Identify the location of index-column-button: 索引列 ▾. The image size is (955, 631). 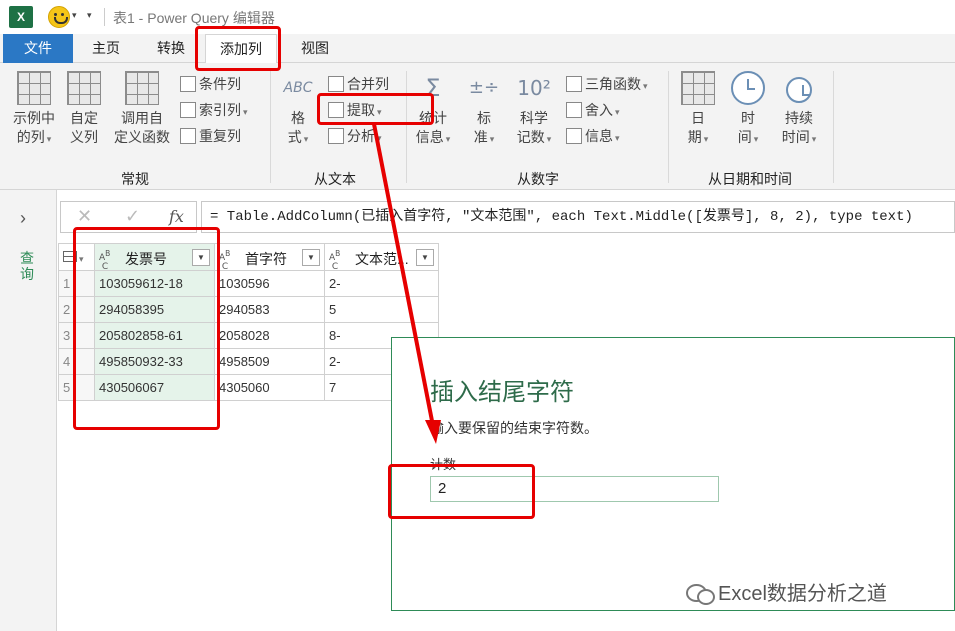
(214, 110).